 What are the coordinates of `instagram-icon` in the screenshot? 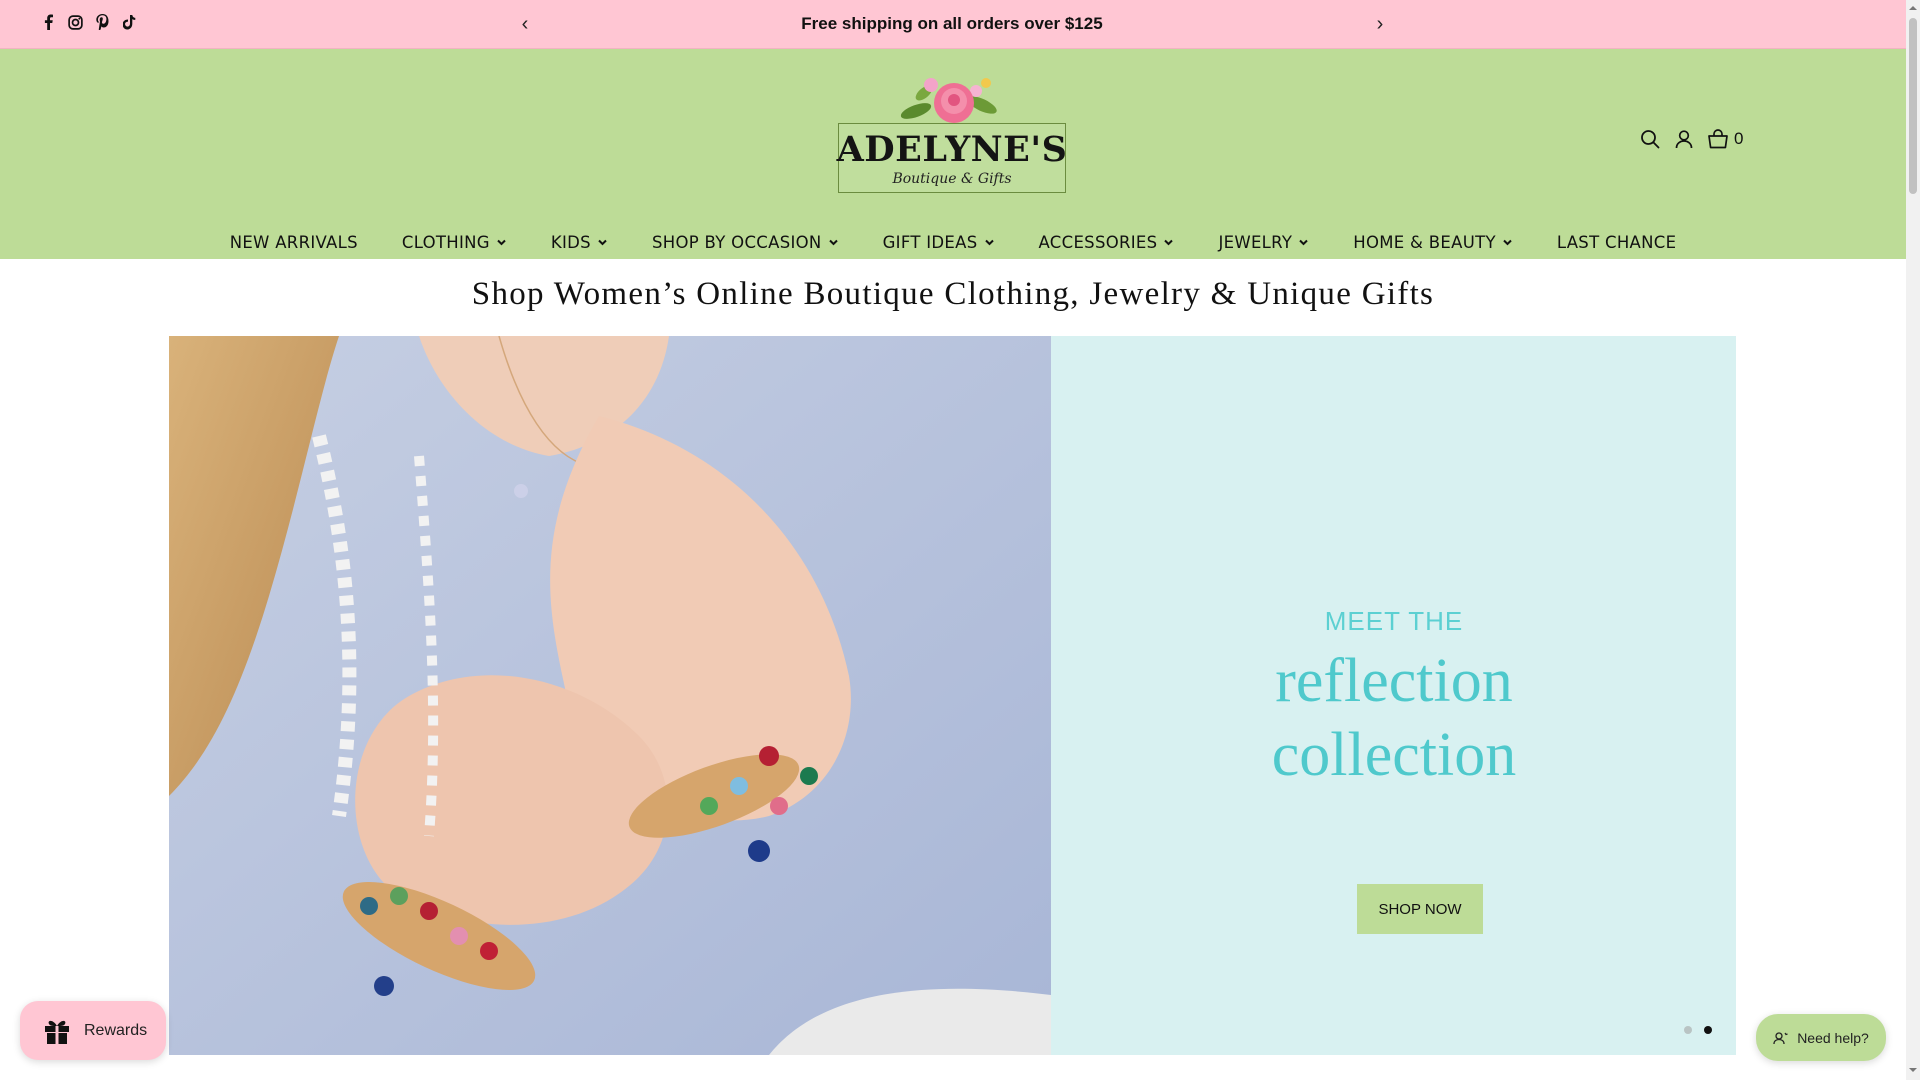 It's located at (75, 22).